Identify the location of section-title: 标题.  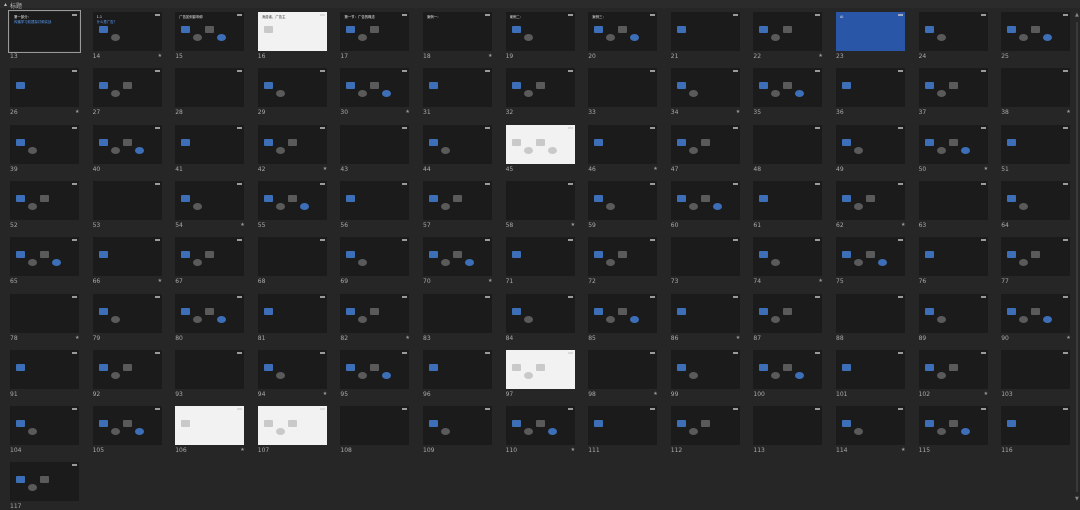
(16, 5).